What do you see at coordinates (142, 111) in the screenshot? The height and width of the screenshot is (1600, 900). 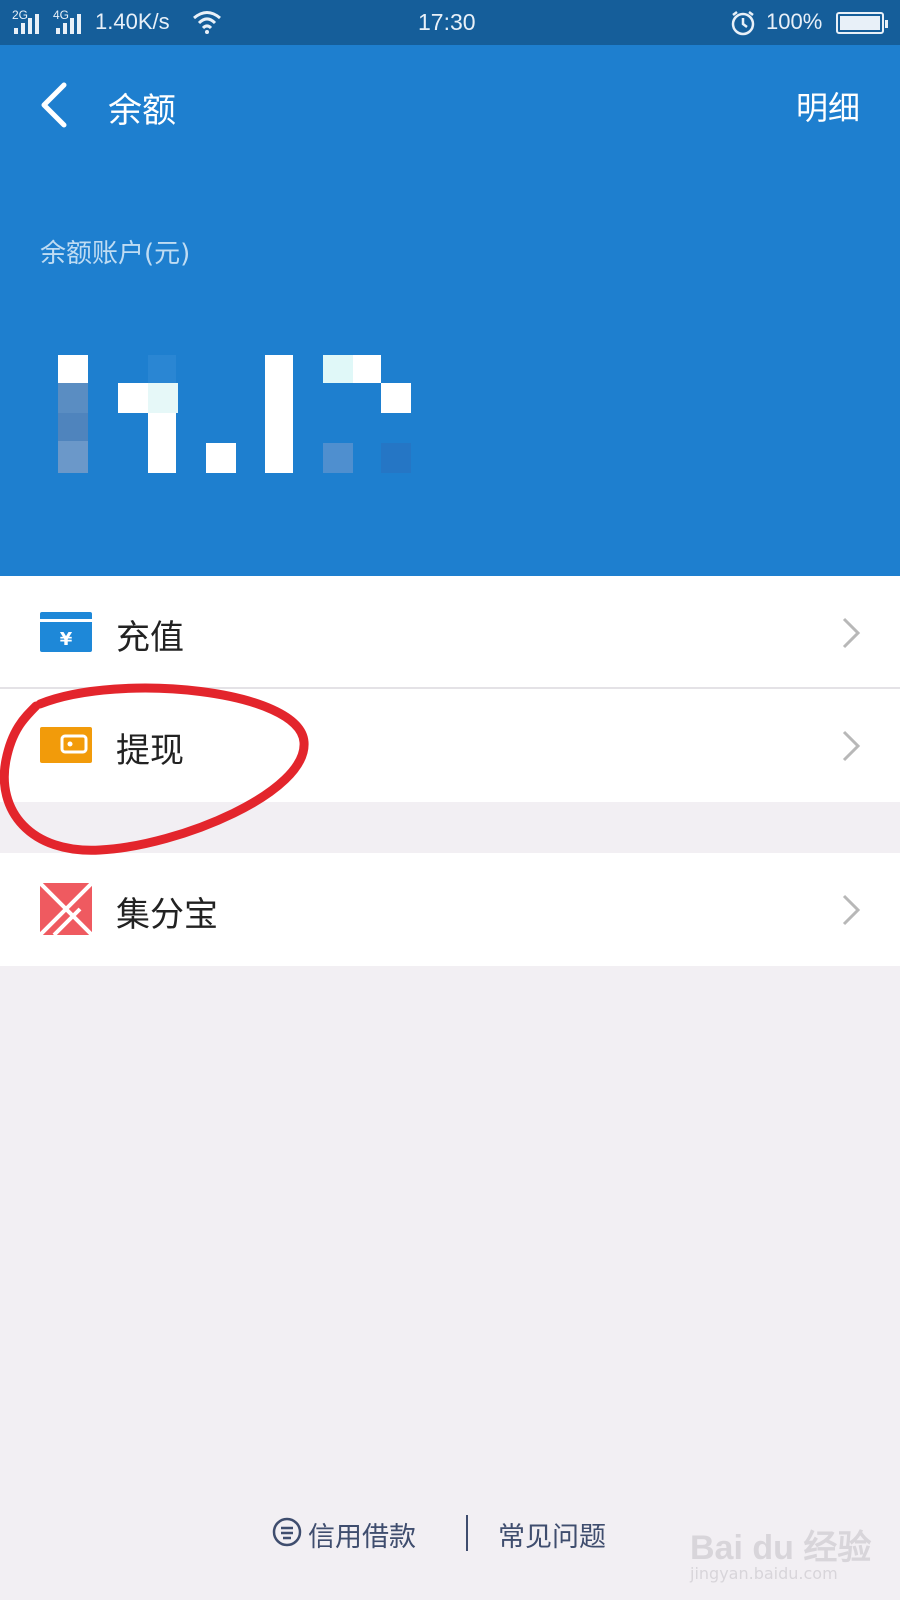 I see `page-title: 余额` at bounding box center [142, 111].